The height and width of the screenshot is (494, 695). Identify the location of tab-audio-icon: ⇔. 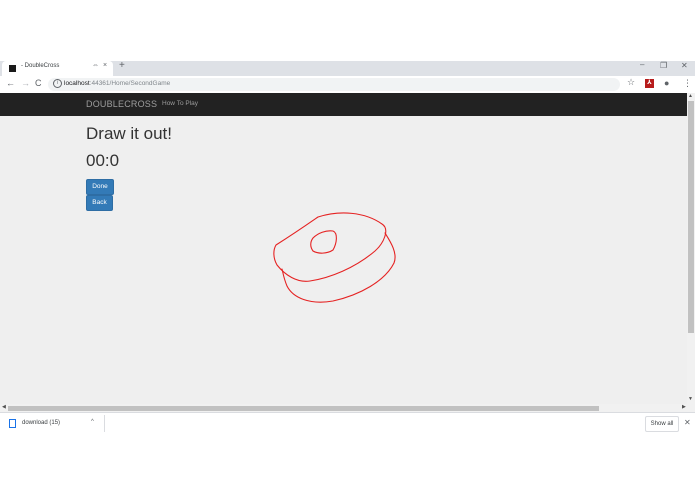
(95, 65).